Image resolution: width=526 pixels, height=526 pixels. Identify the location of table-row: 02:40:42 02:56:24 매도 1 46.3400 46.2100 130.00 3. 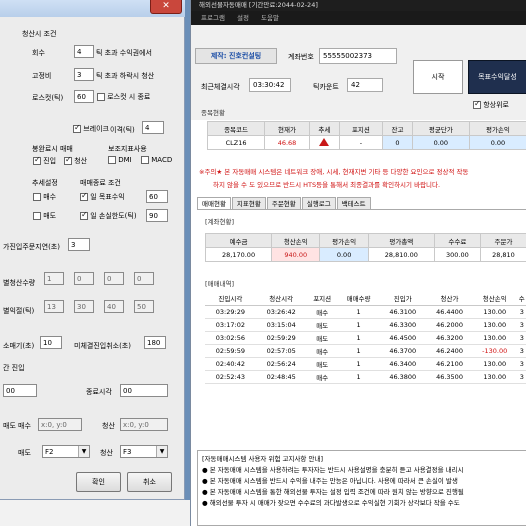
(365, 364).